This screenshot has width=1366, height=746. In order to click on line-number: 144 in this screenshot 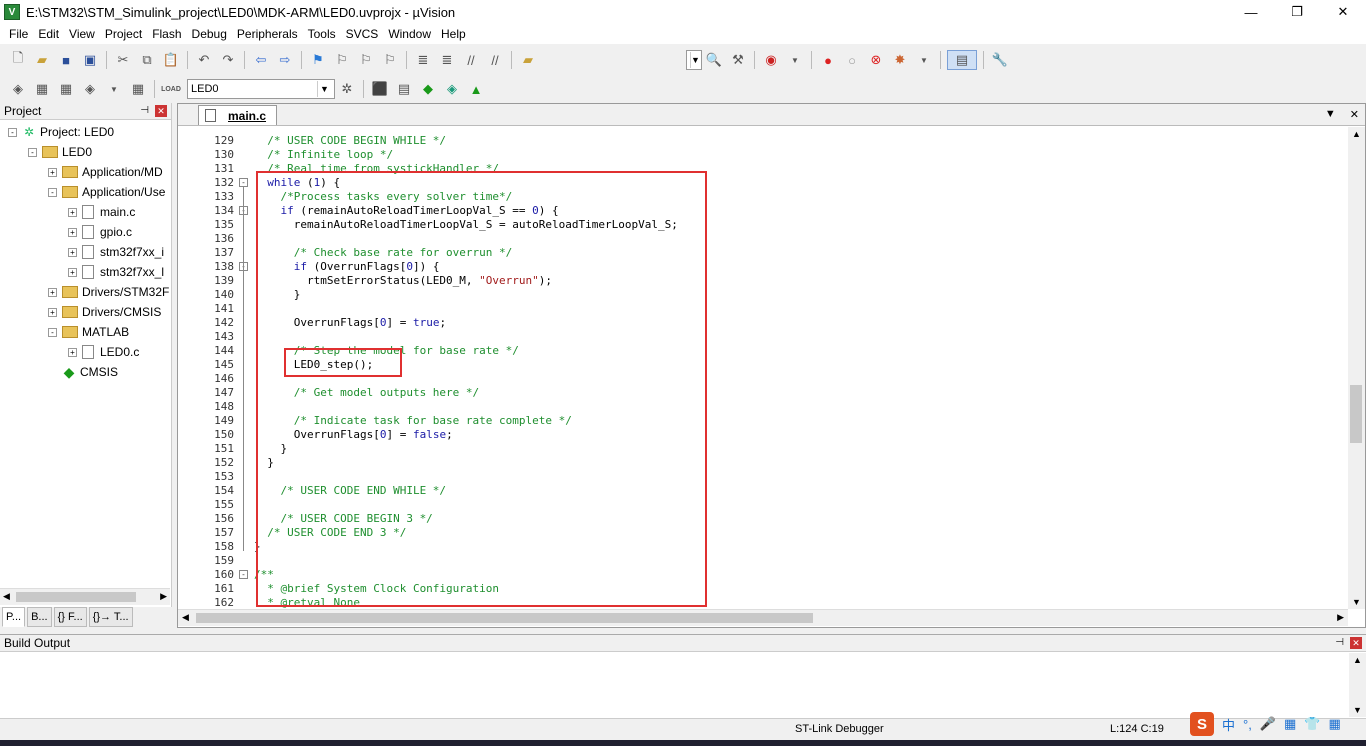, I will do `click(216, 351)`.